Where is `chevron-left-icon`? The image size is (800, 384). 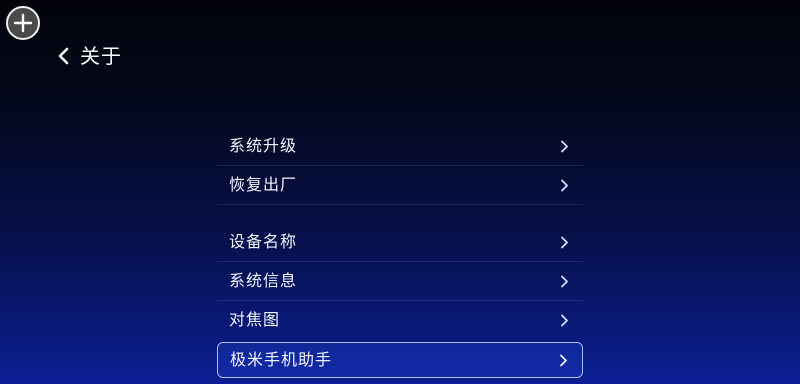 chevron-left-icon is located at coordinates (63, 56).